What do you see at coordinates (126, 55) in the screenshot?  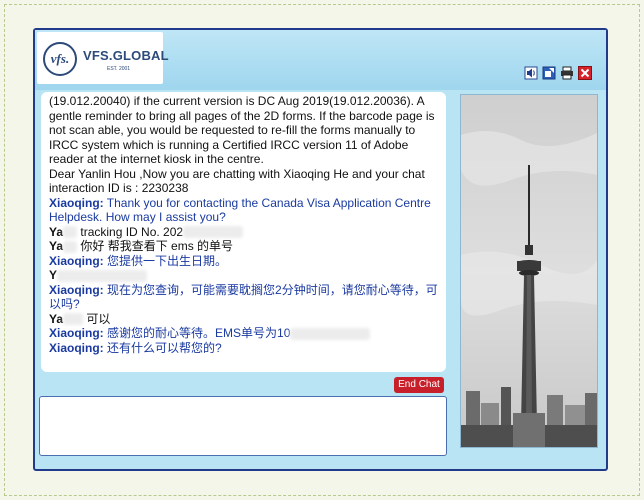 I see `logo-name: VFS.GLOBAL` at bounding box center [126, 55].